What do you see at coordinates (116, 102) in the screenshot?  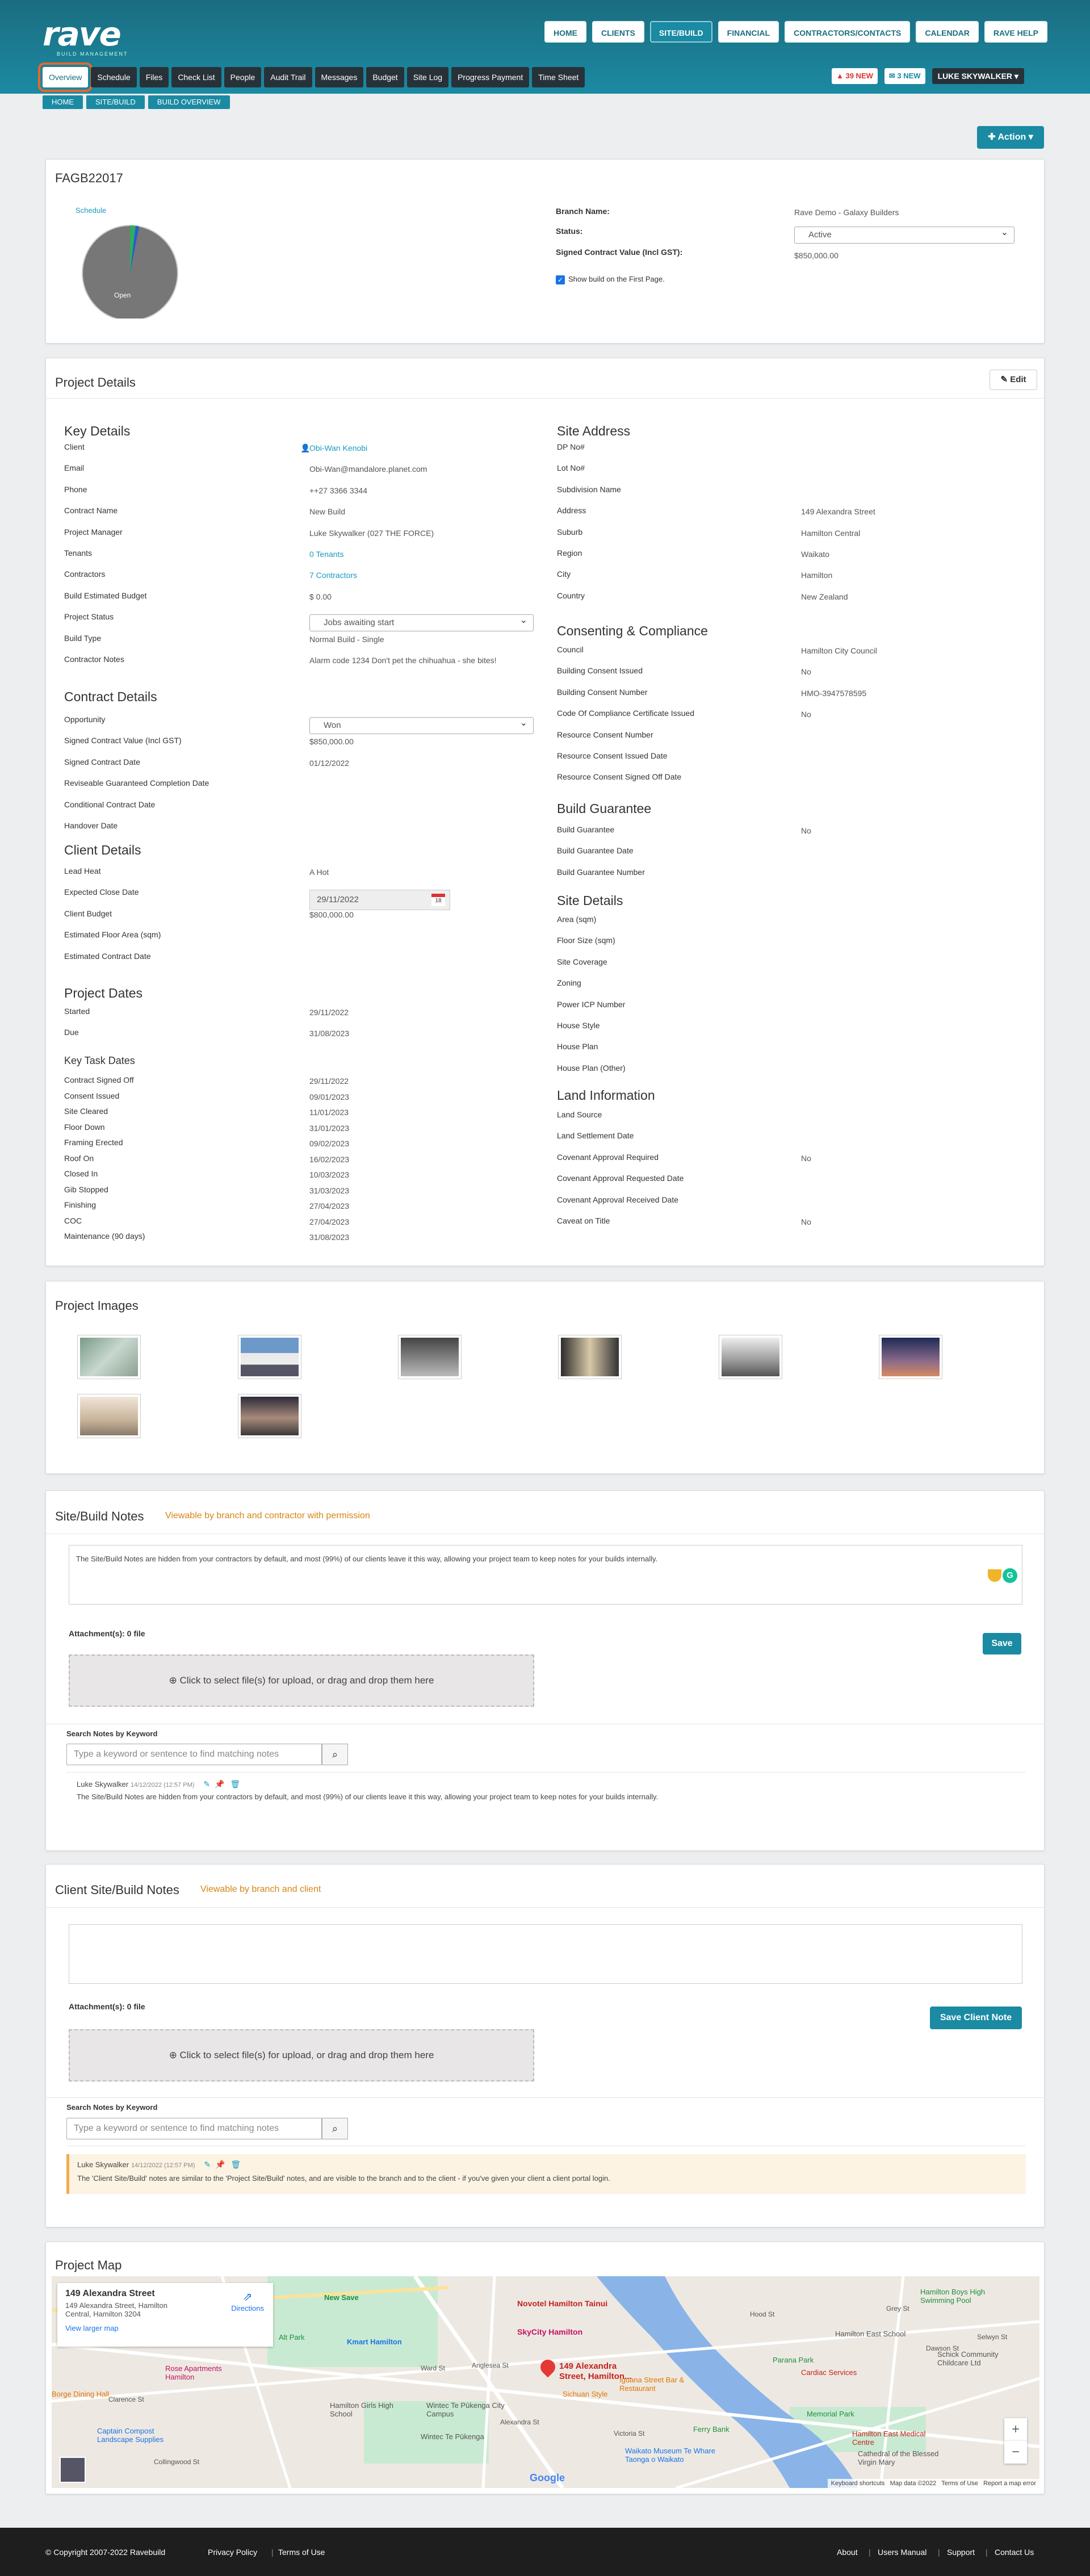 I see `breadcrumb-site-build: SITE/BUILD` at bounding box center [116, 102].